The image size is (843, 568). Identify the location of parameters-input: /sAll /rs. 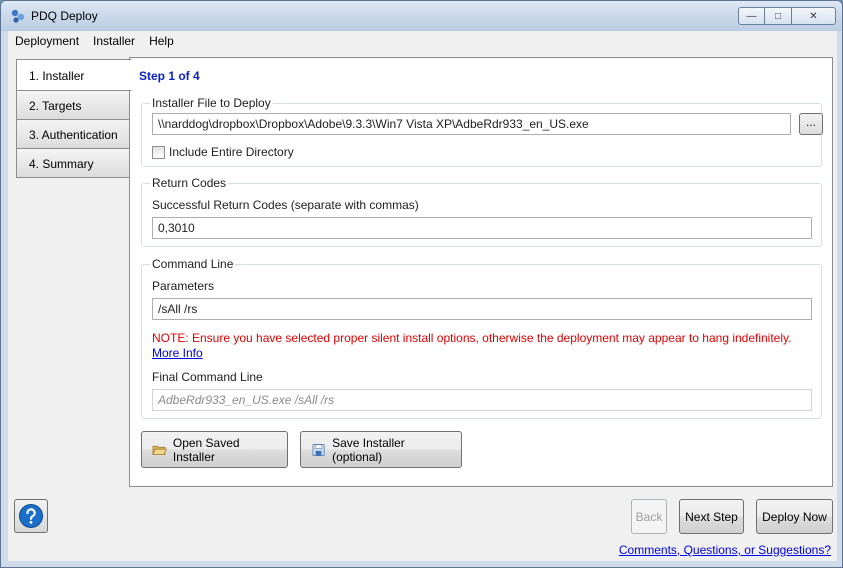
(482, 309).